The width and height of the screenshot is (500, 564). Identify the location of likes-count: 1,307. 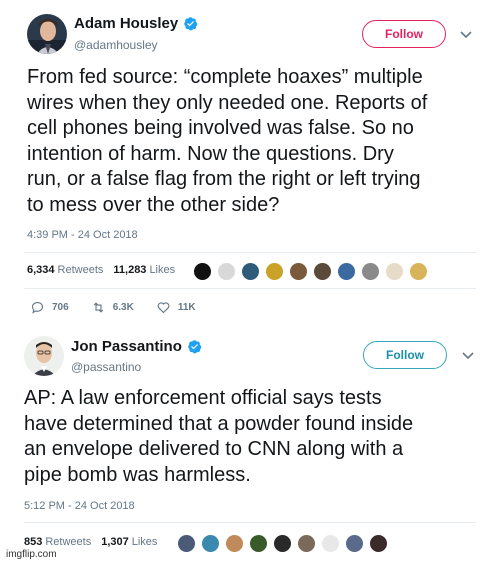
(115, 542).